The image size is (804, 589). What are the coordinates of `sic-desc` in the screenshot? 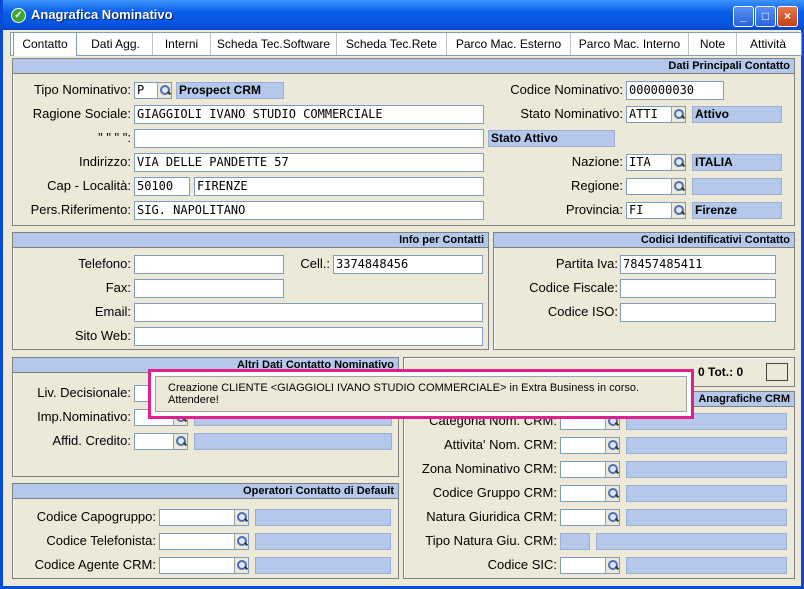 It's located at (706, 565).